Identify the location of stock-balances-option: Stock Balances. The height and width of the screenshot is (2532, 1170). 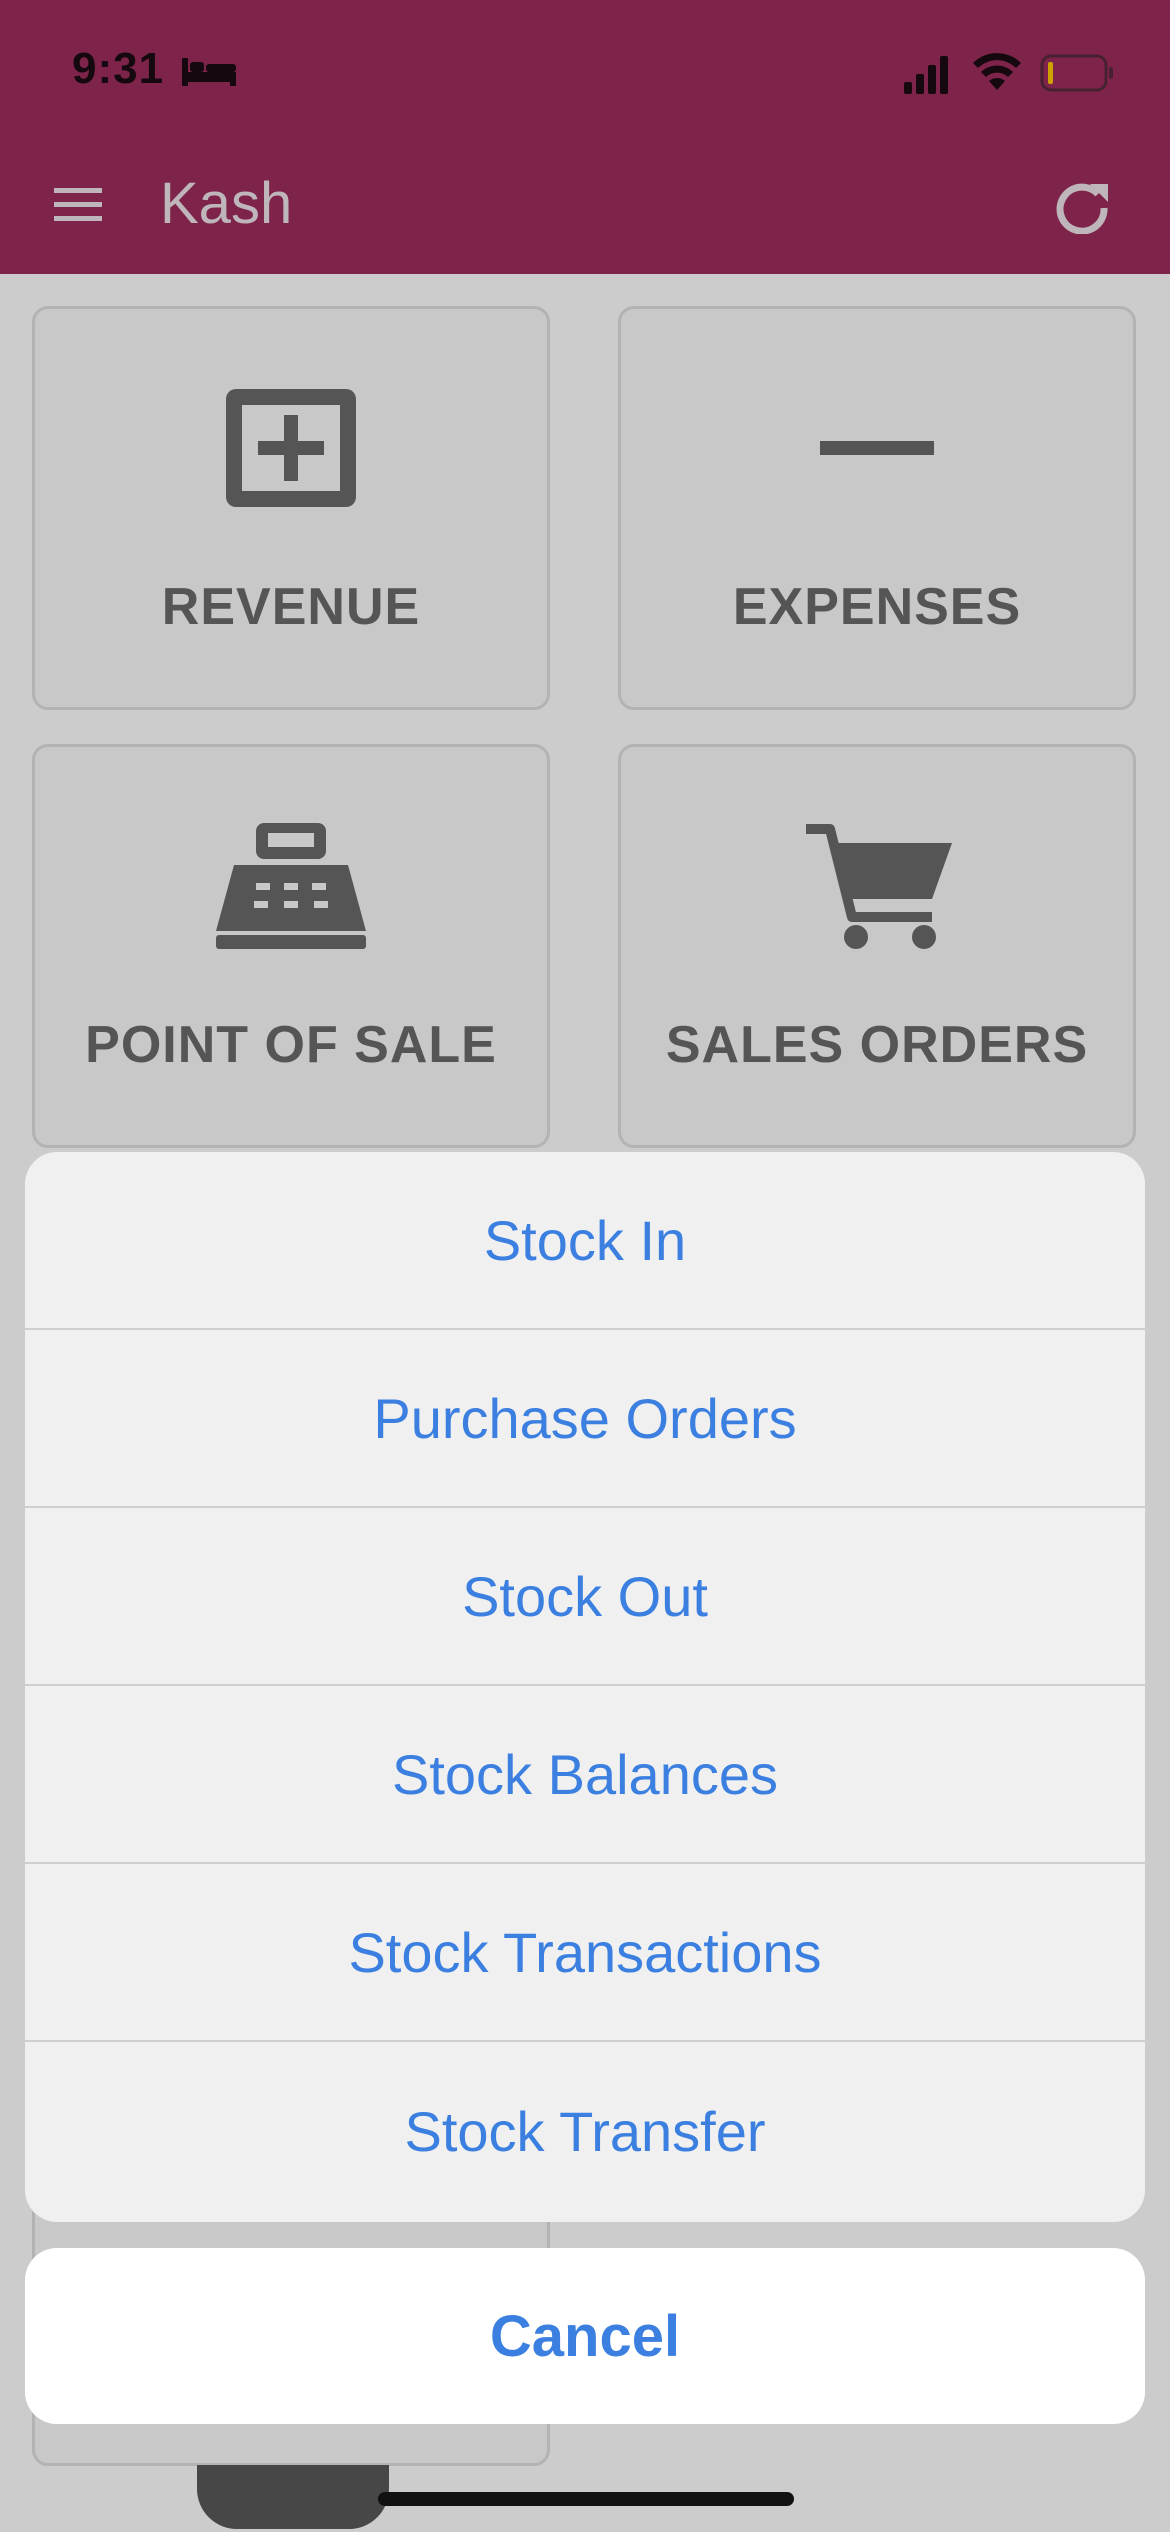
(585, 1775).